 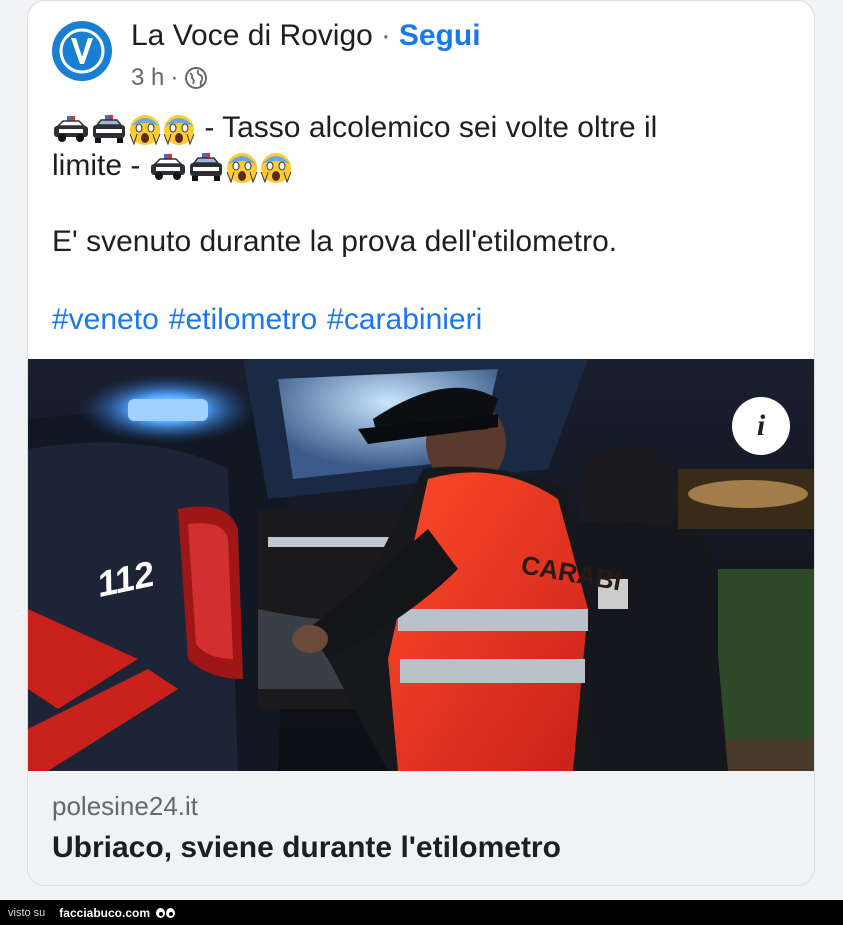 I want to click on watermark-bar: visto su facciabuco.com, so click(x=421, y=912).